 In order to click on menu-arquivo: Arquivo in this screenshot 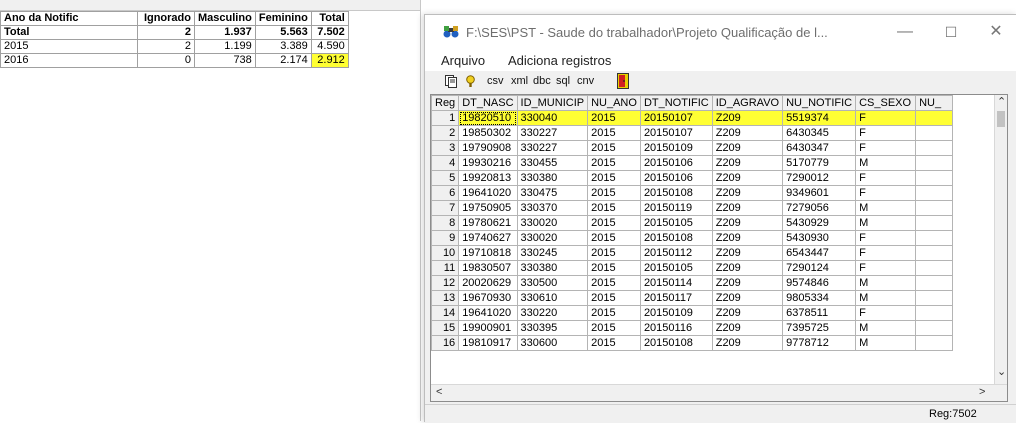, I will do `click(463, 60)`.